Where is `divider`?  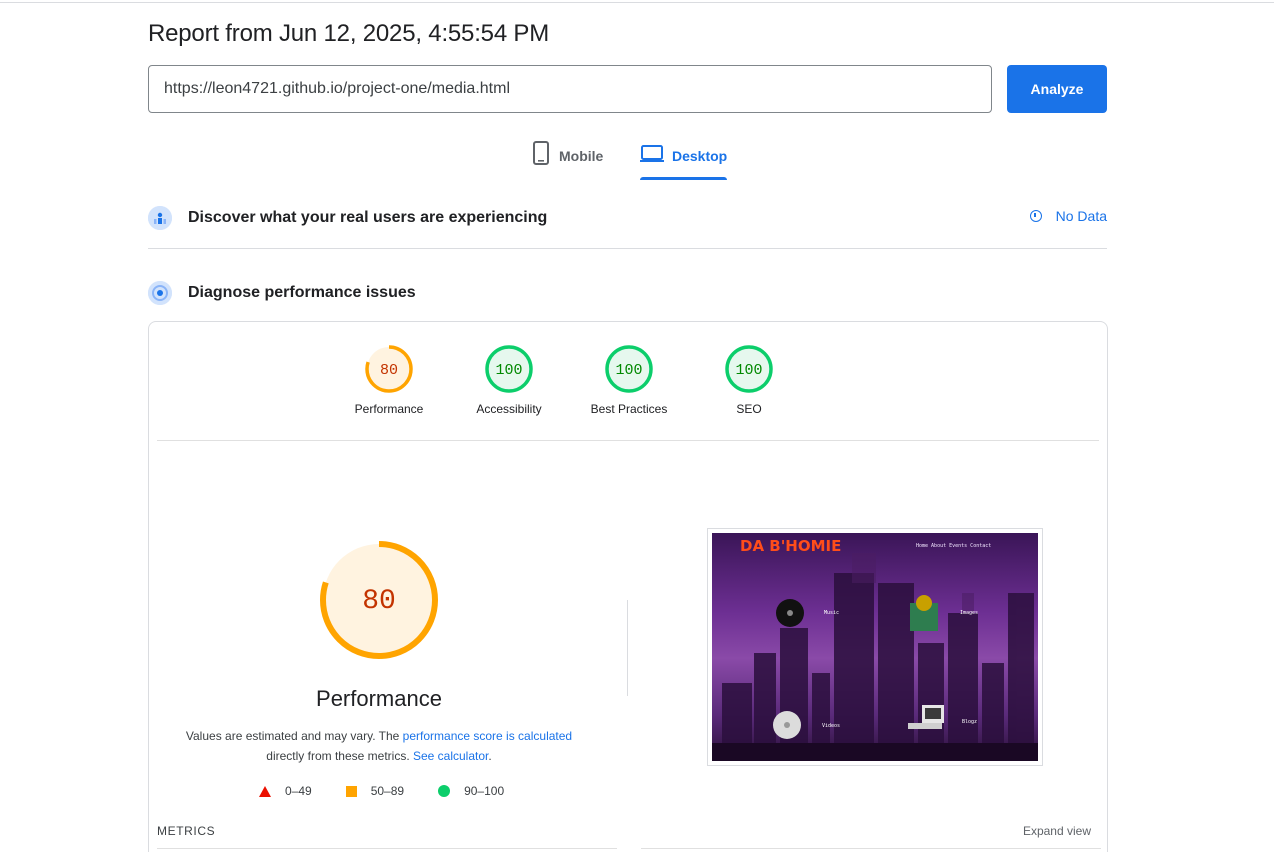 divider is located at coordinates (627, 248).